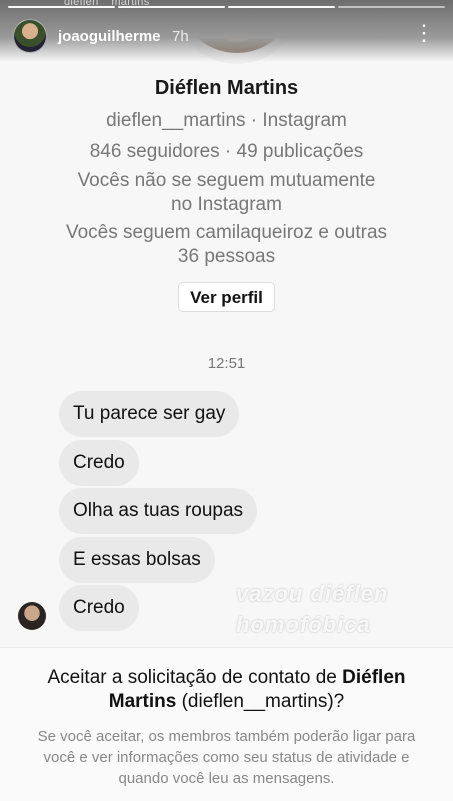 The height and width of the screenshot is (801, 453). I want to click on watermark-line2: homofóbica, so click(303, 624).